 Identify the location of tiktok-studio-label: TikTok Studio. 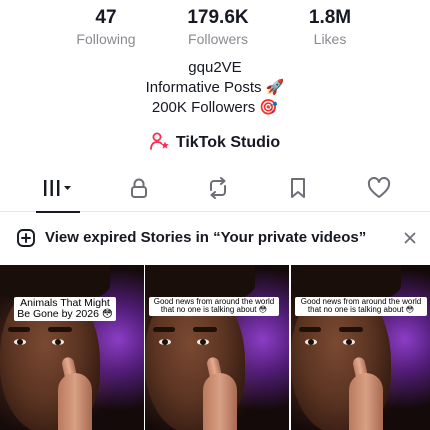
(228, 142).